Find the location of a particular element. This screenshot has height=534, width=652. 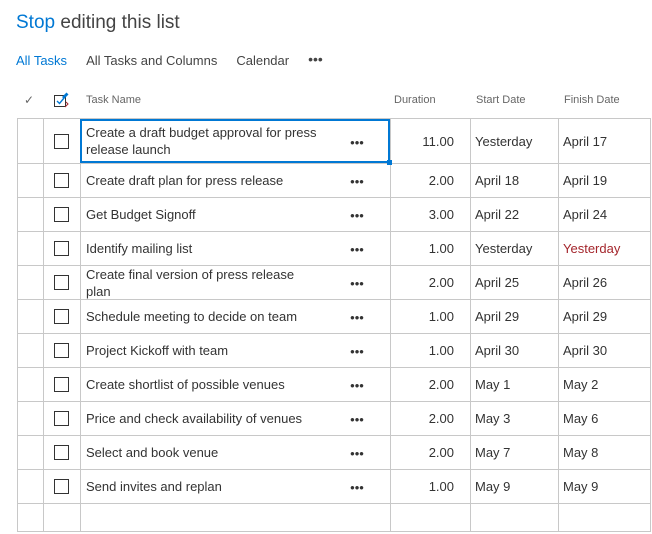

duration-cell: 11.00 is located at coordinates (423, 141).